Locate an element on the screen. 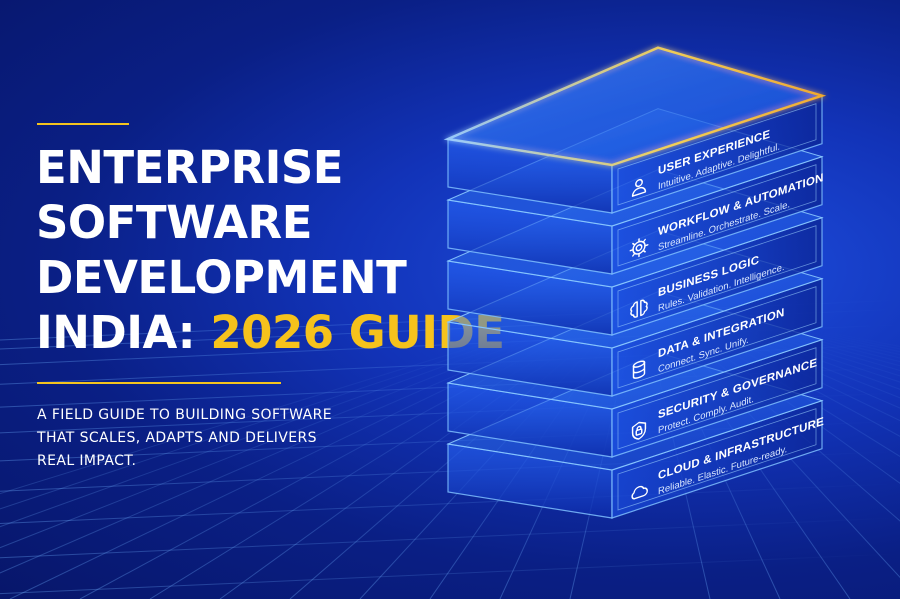 The width and height of the screenshot is (900, 599). user-icon is located at coordinates (639, 187).